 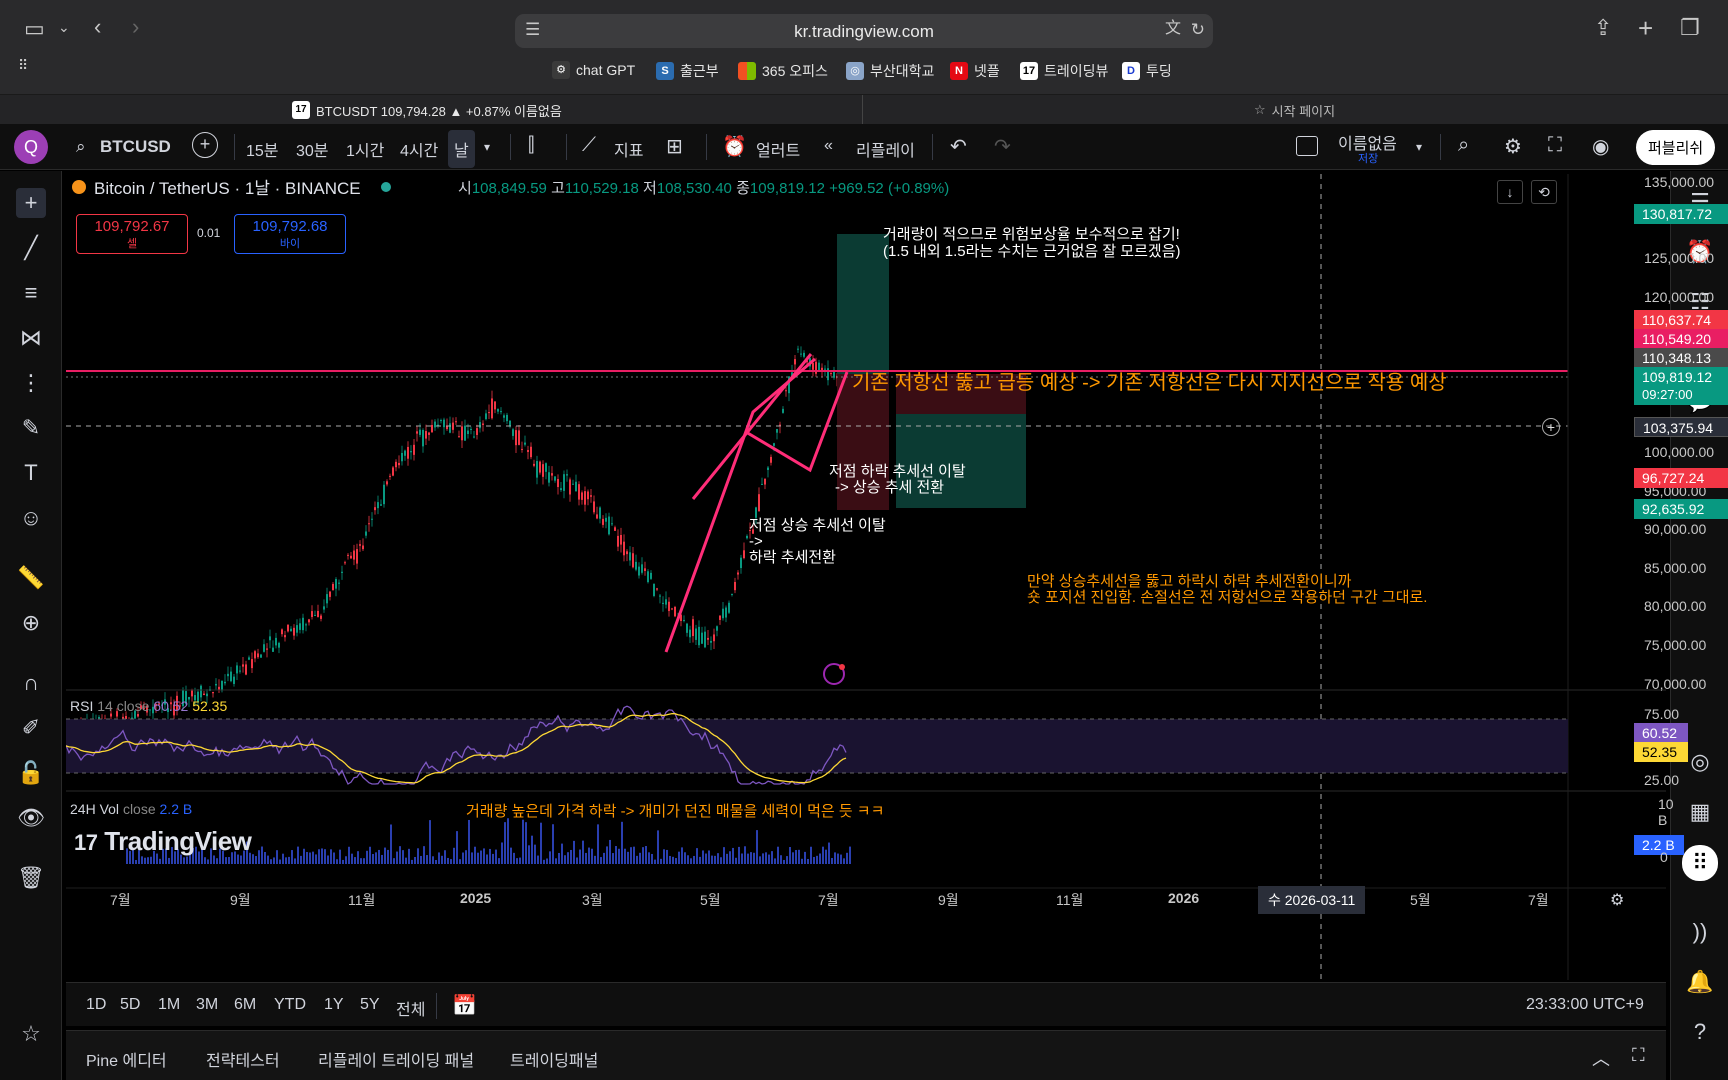 What do you see at coordinates (31, 338) in the screenshot?
I see `pattern-icon: ⋈` at bounding box center [31, 338].